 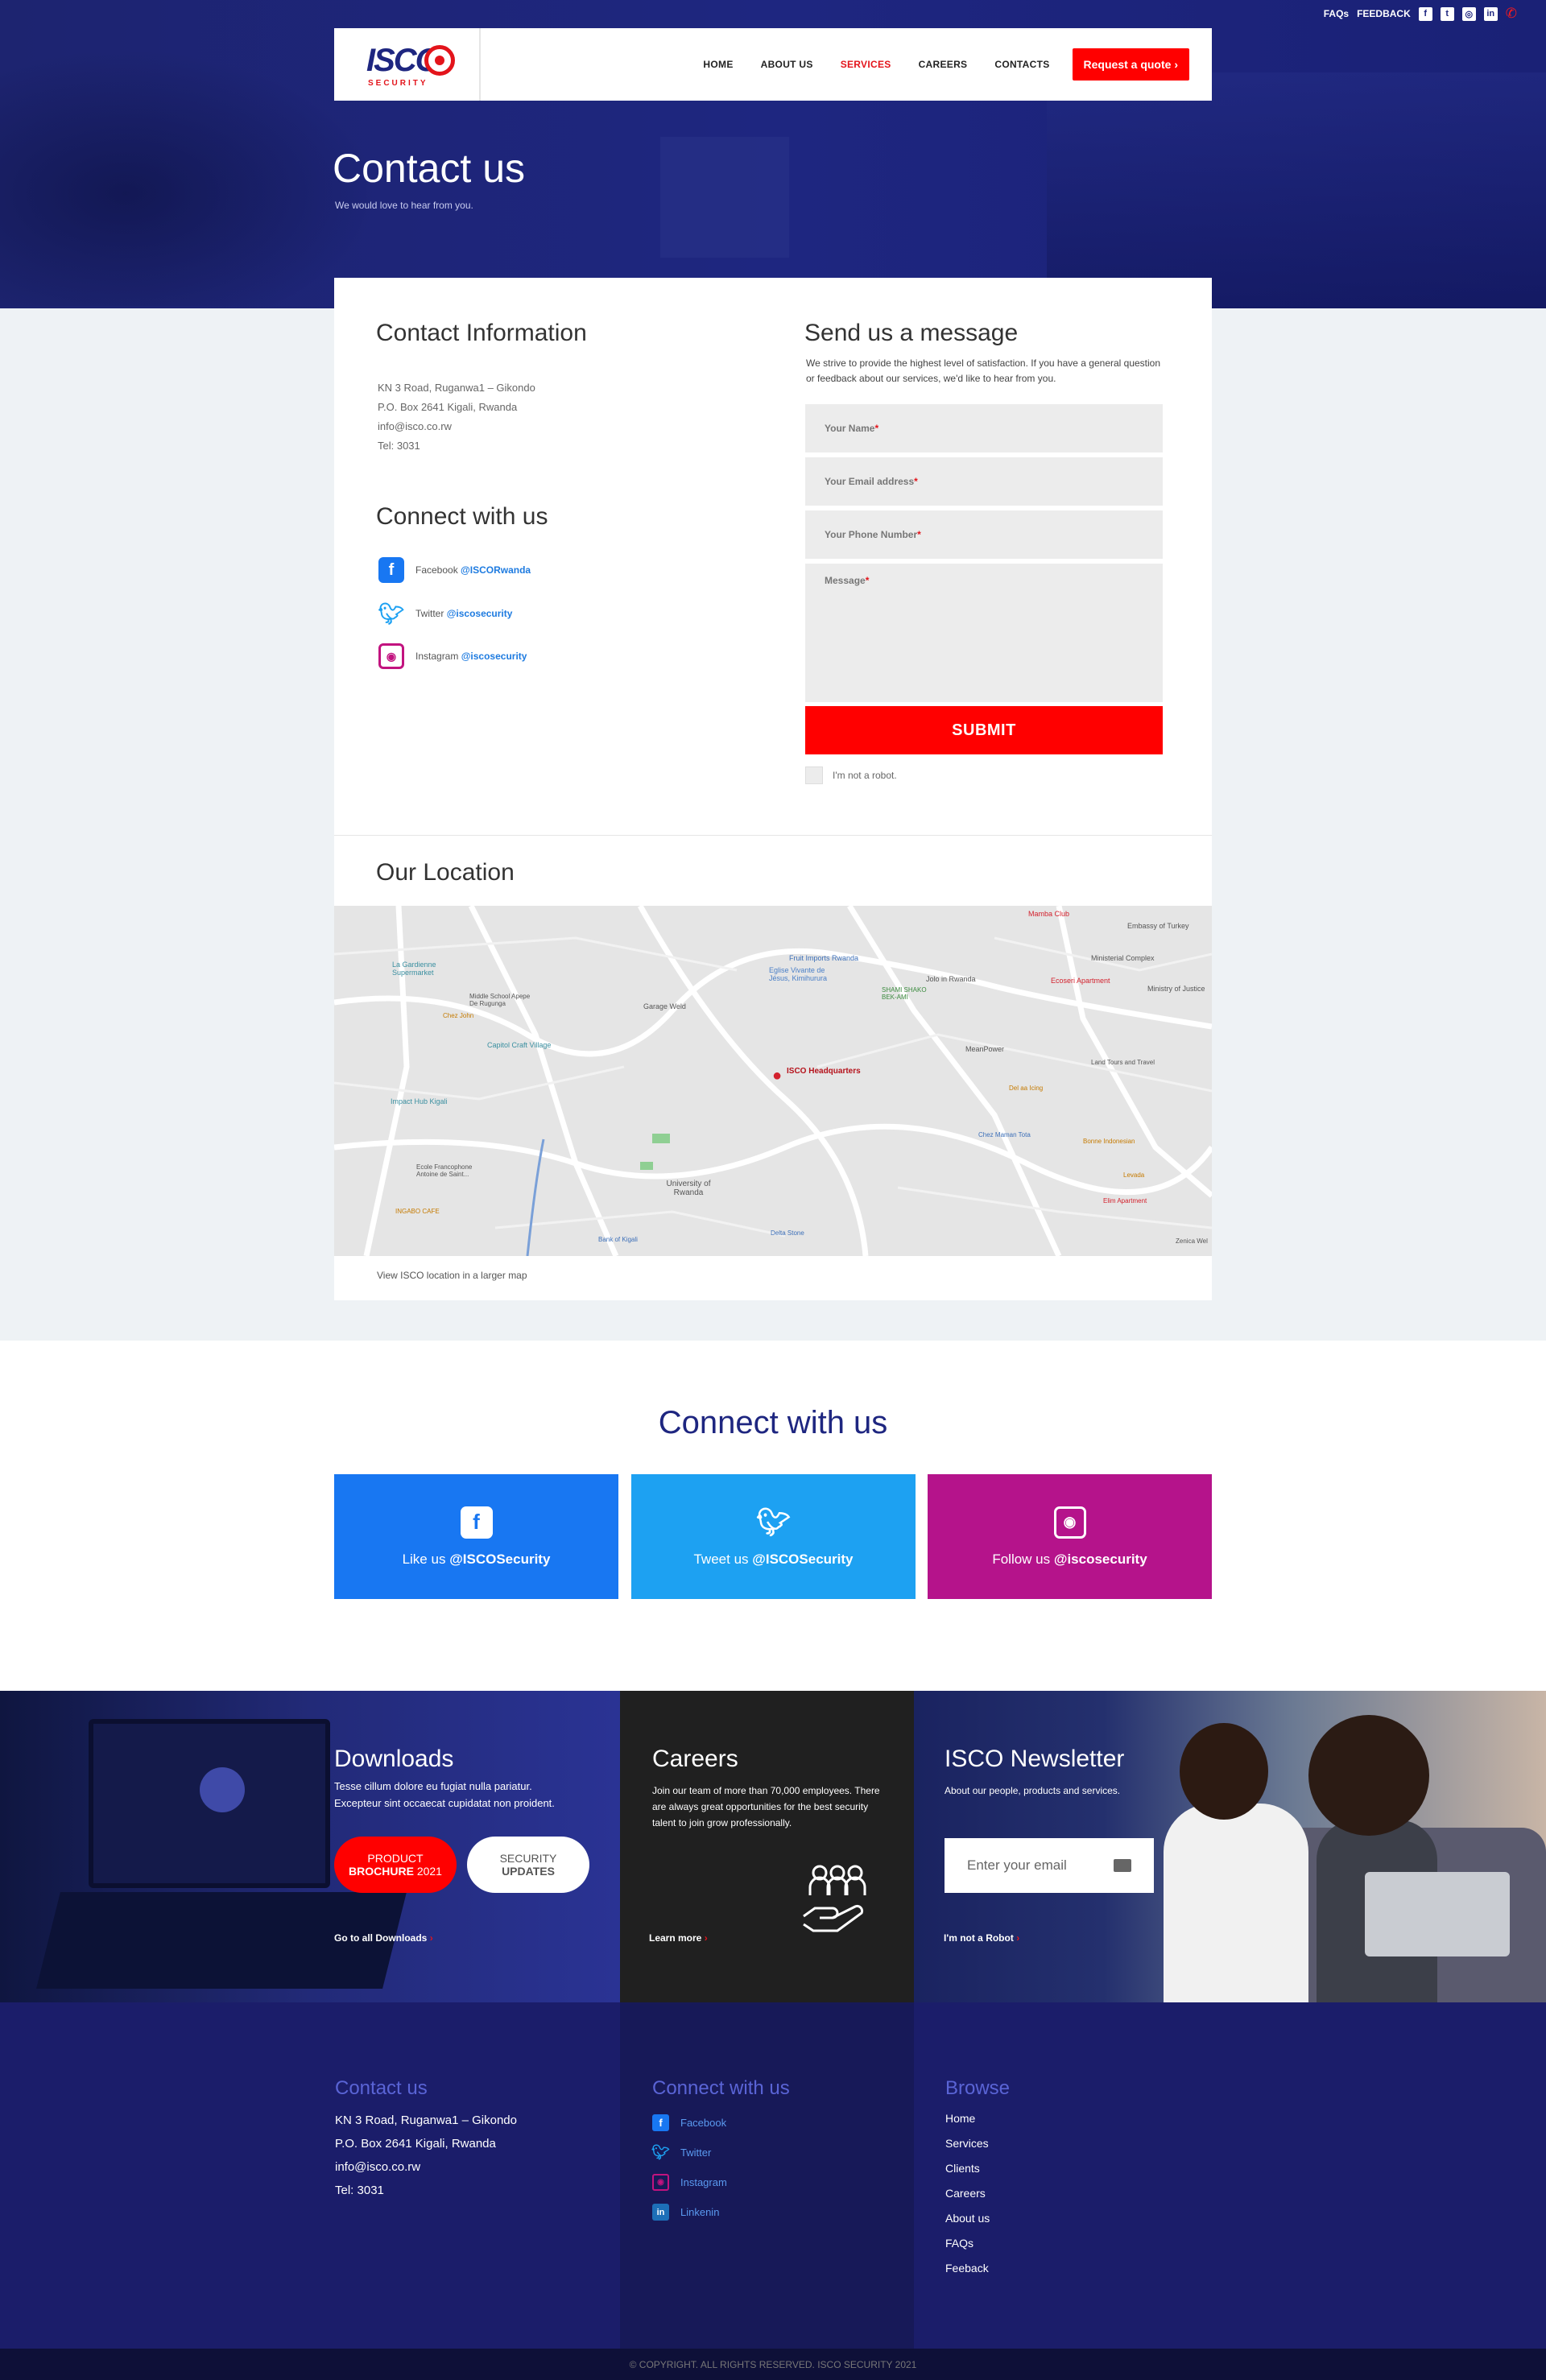 I want to click on captcha-checkbox, so click(x=814, y=775).